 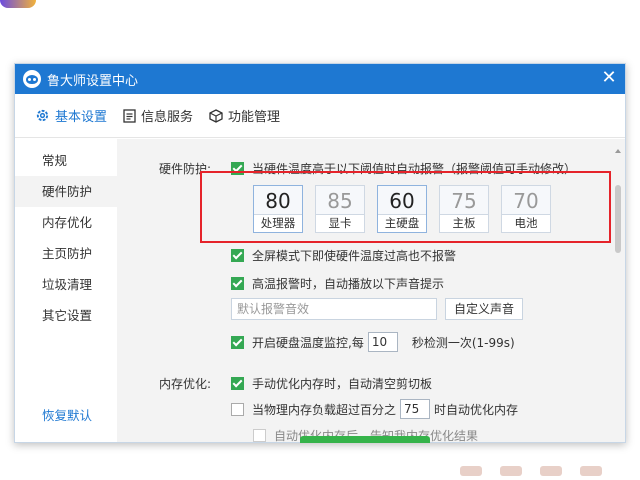 I want to click on fullscreen-no-alert-option: 全屏模式下即使硬件温度过高也不报警, so click(x=343, y=255).